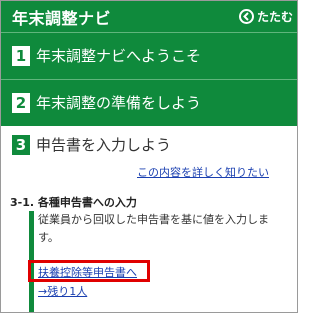  What do you see at coordinates (119, 103) in the screenshot?
I see `step-label: 年末調整の準備をしよう` at bounding box center [119, 103].